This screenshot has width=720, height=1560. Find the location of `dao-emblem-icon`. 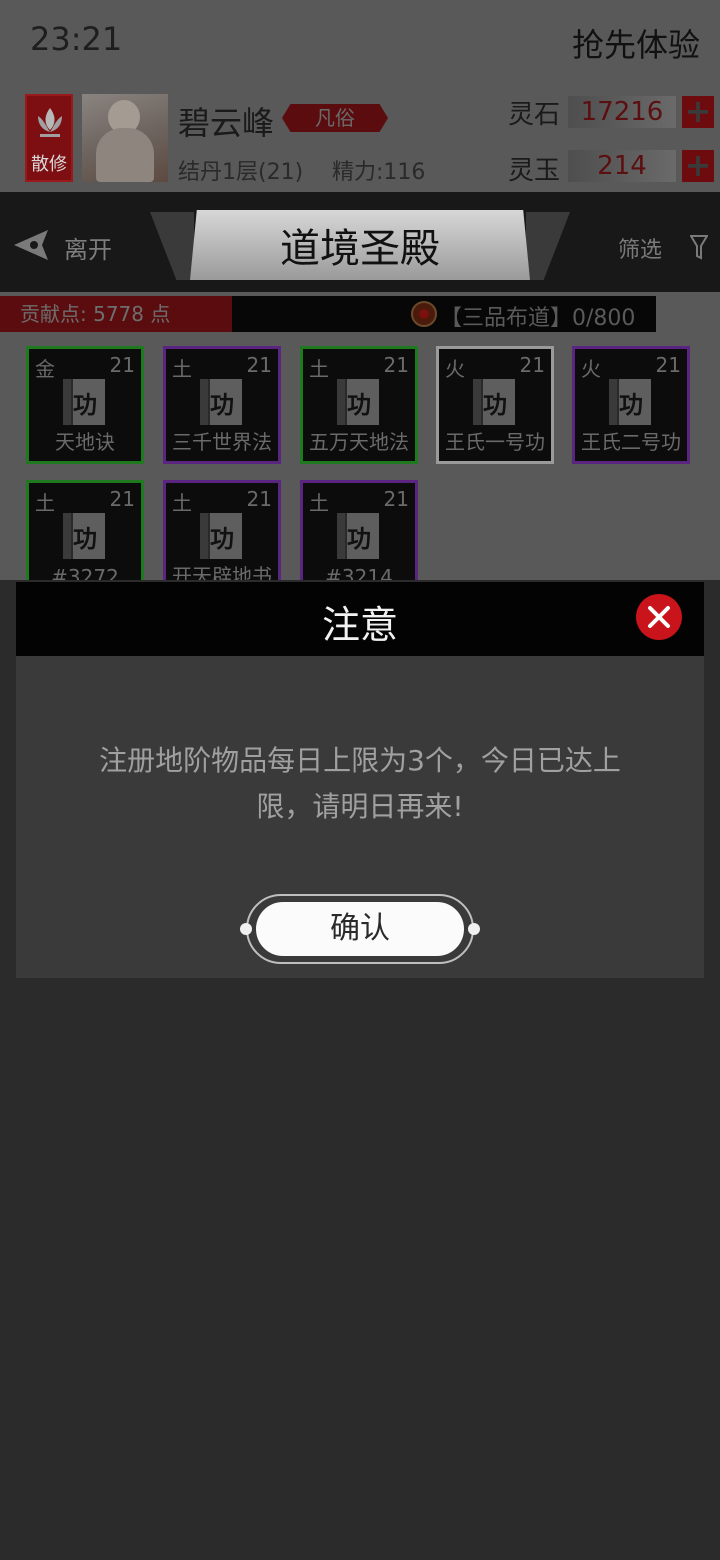

dao-emblem-icon is located at coordinates (424, 314).